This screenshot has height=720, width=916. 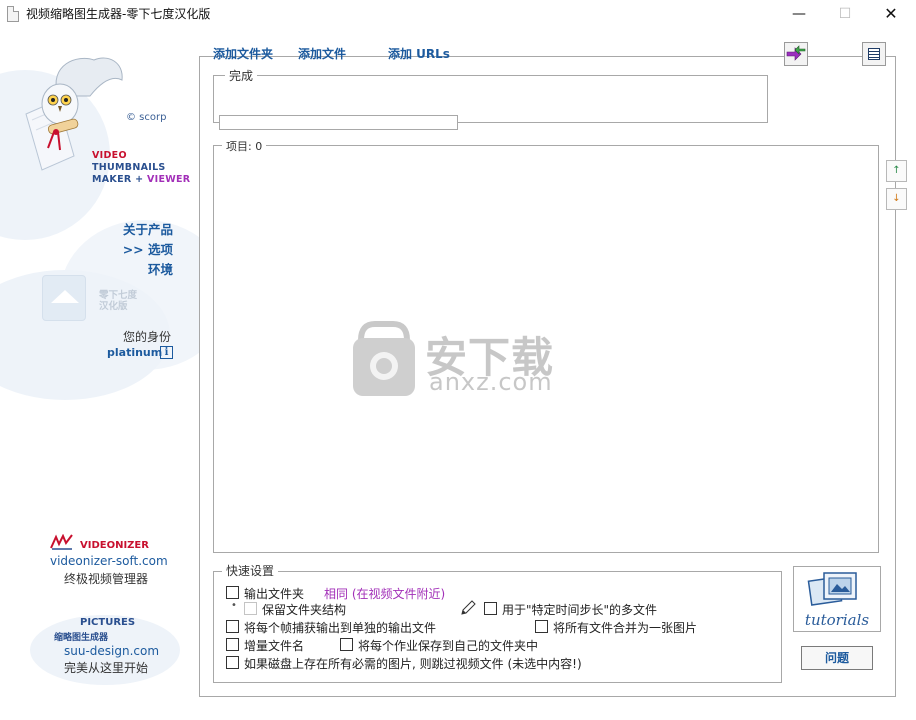 I want to click on move-up-button: ↑, so click(x=896, y=171).